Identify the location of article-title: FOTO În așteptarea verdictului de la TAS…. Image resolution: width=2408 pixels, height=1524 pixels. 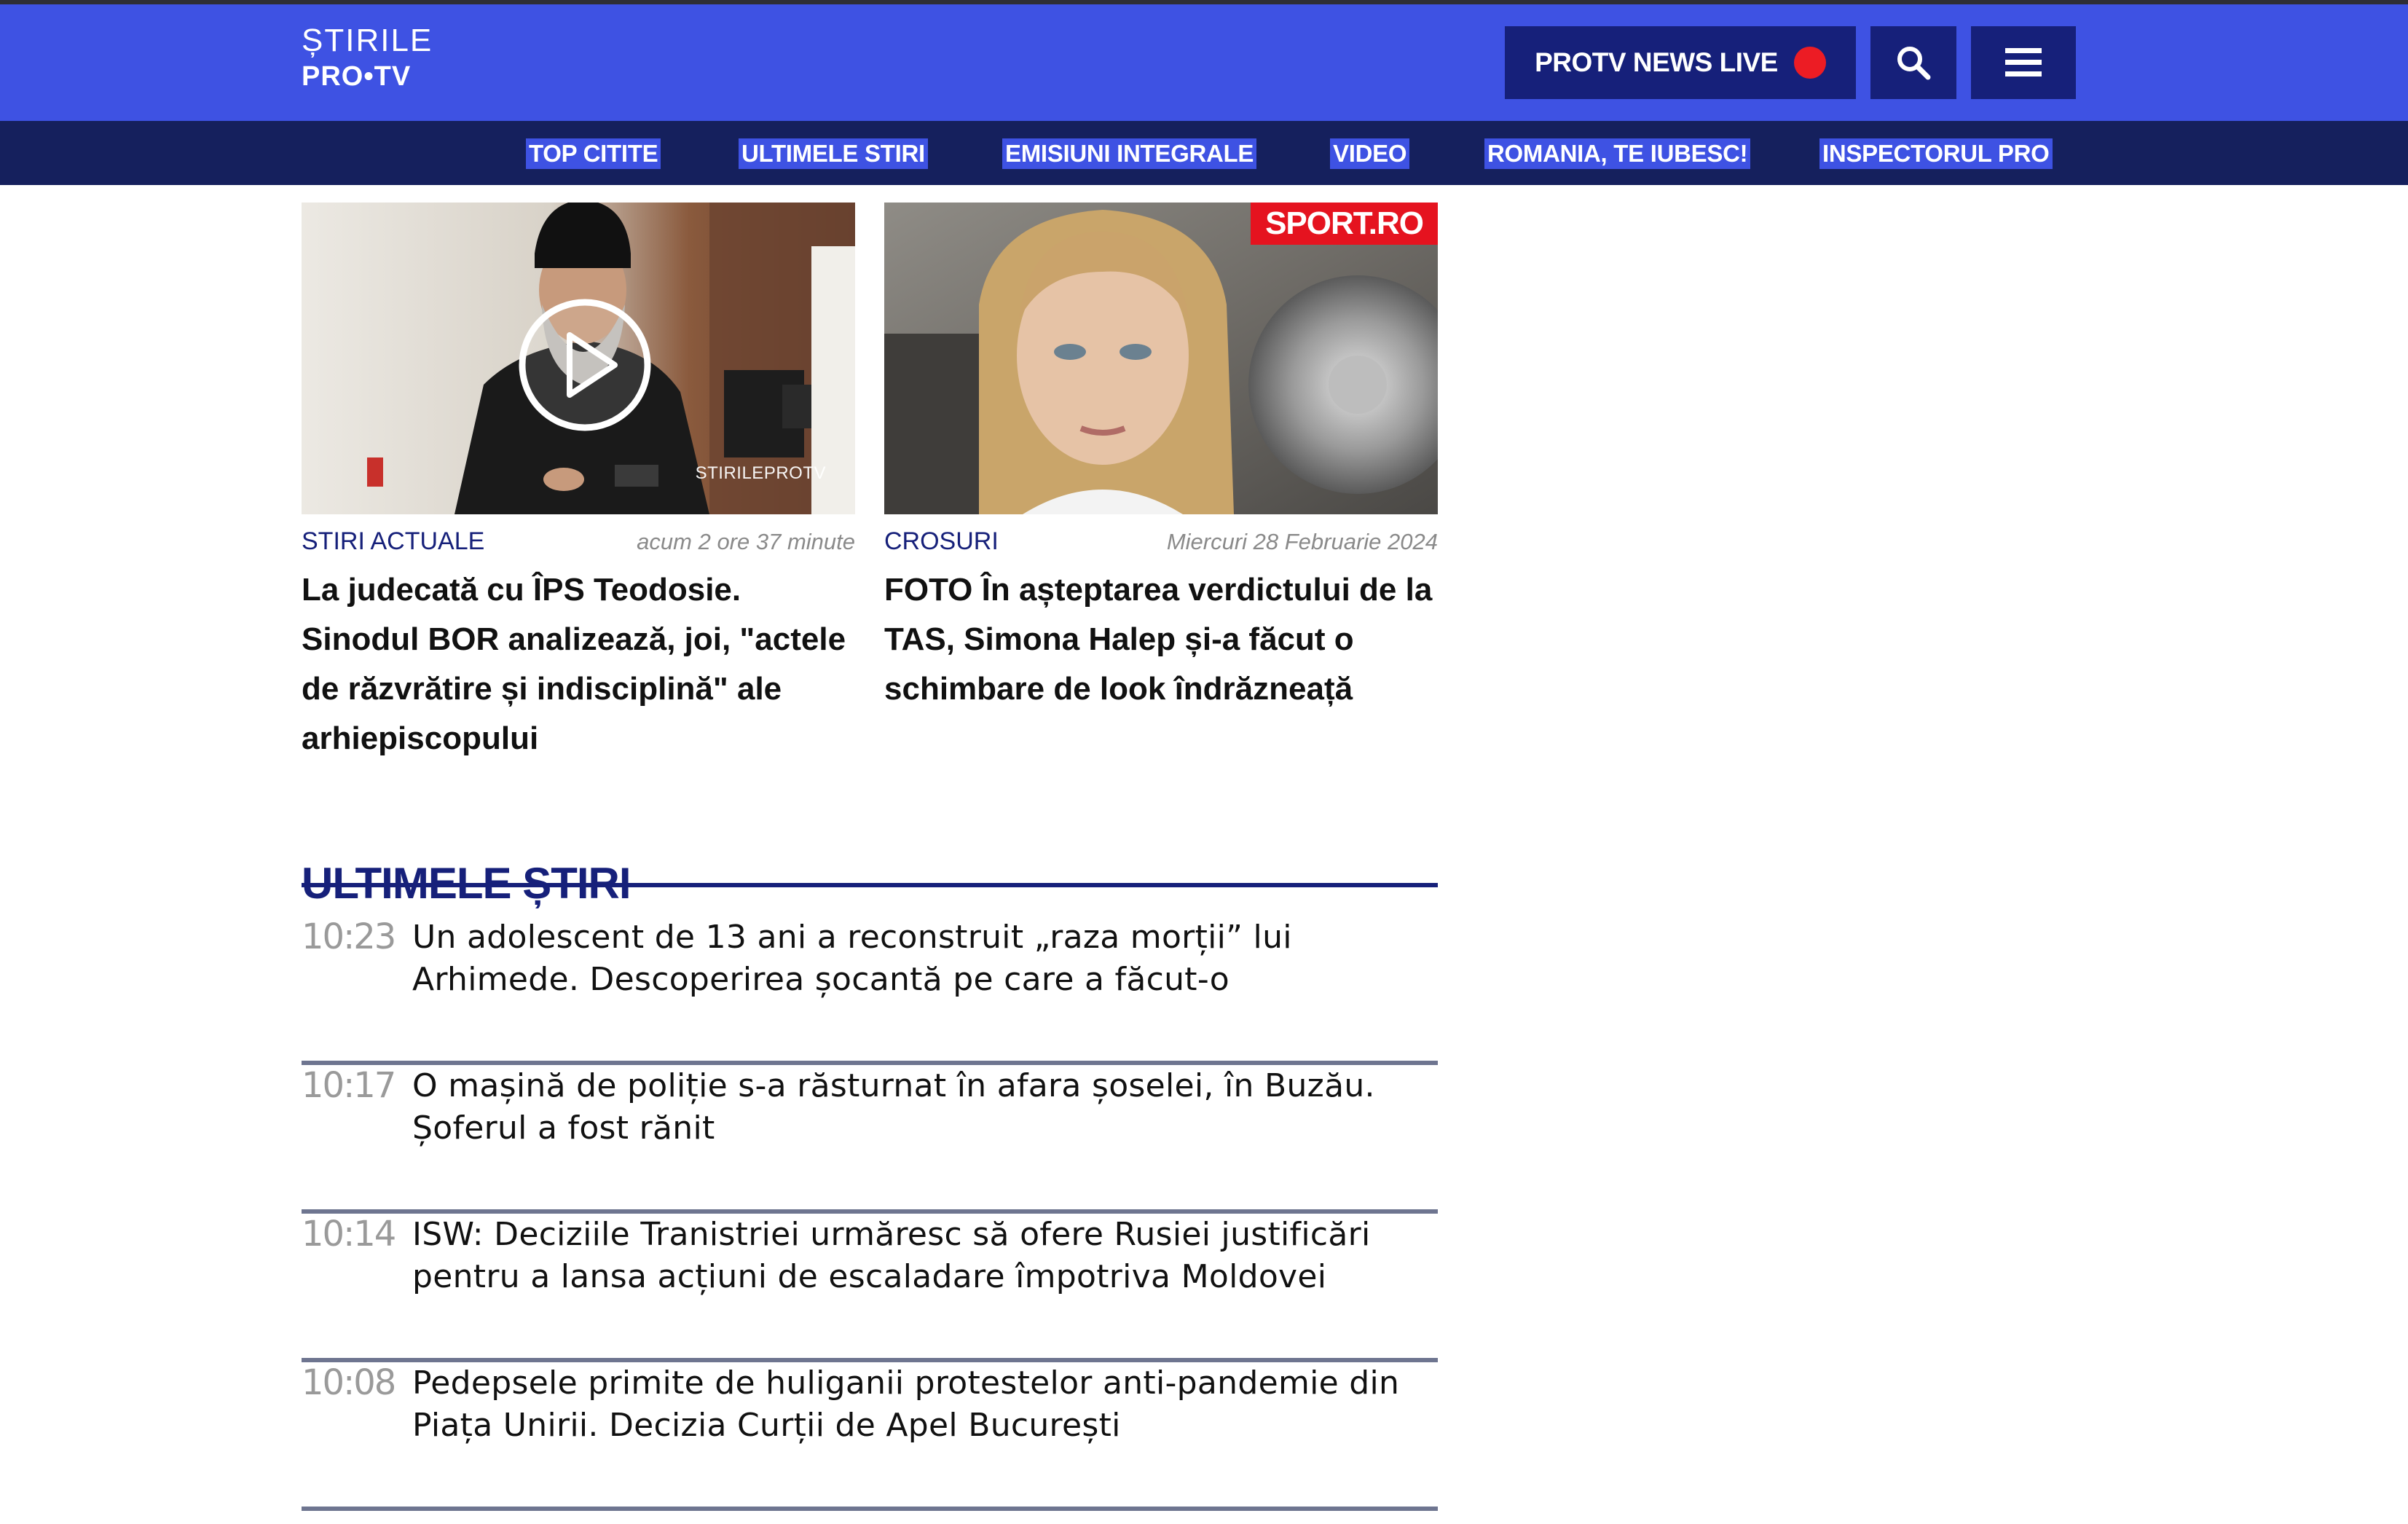
(1161, 639).